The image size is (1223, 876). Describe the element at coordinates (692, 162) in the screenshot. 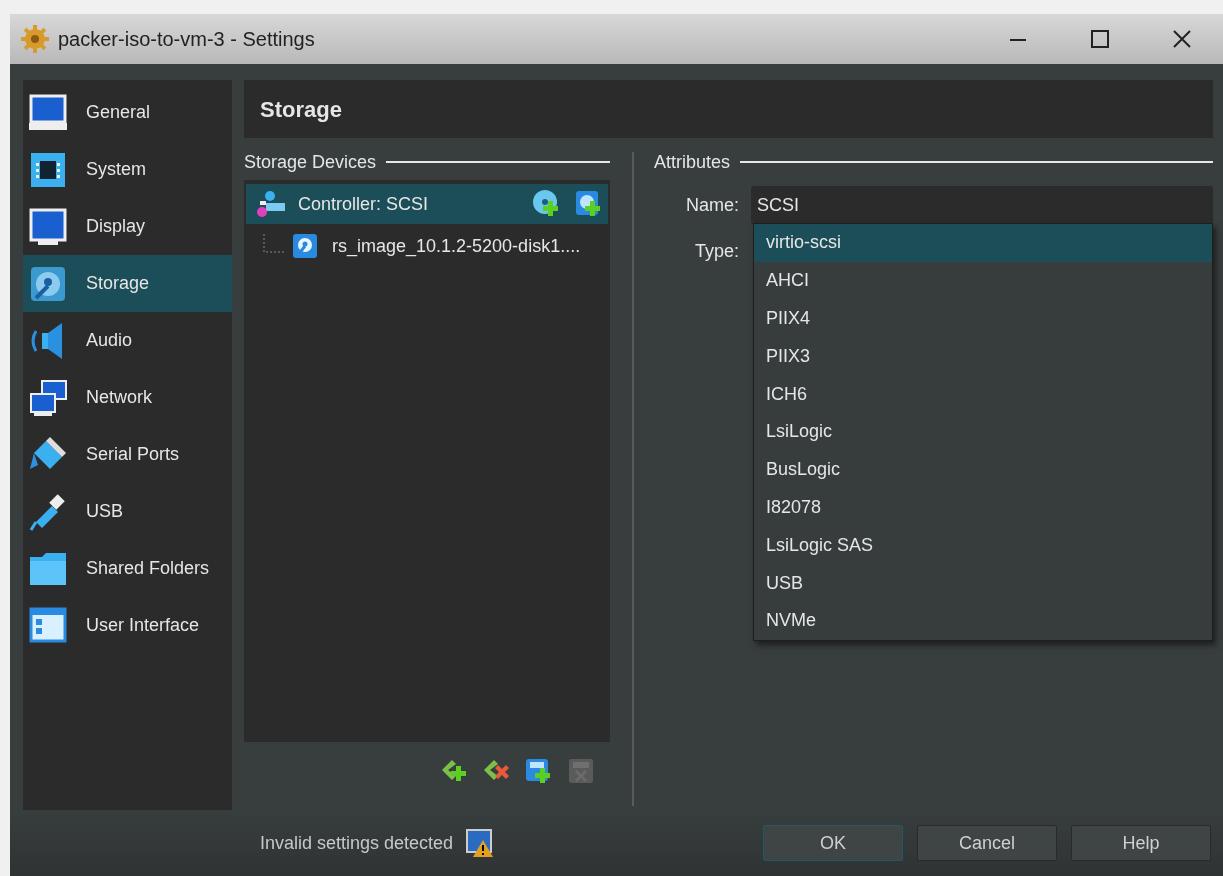

I see `group-heading: Attributes` at that location.